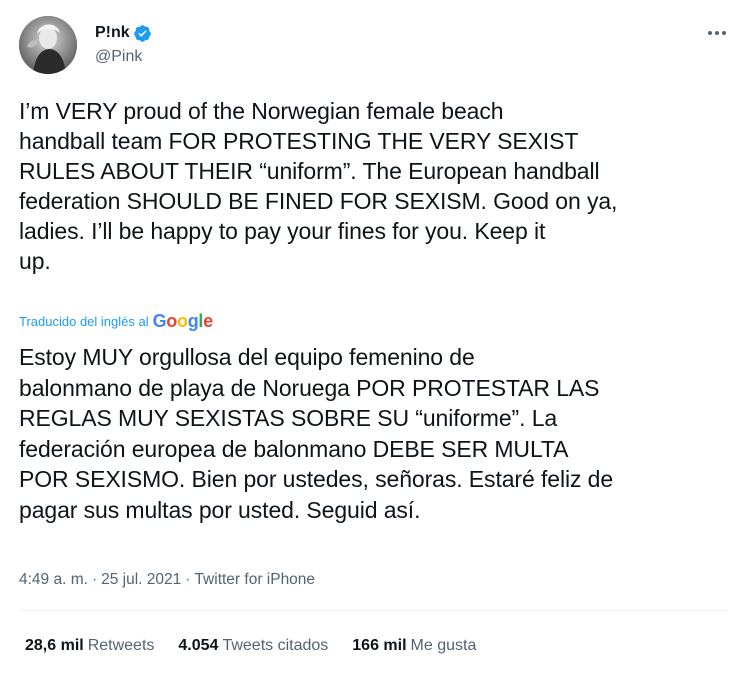 The width and height of the screenshot is (744, 678). Describe the element at coordinates (54, 645) in the screenshot. I see `retweets-count: 28,6 mil` at that location.